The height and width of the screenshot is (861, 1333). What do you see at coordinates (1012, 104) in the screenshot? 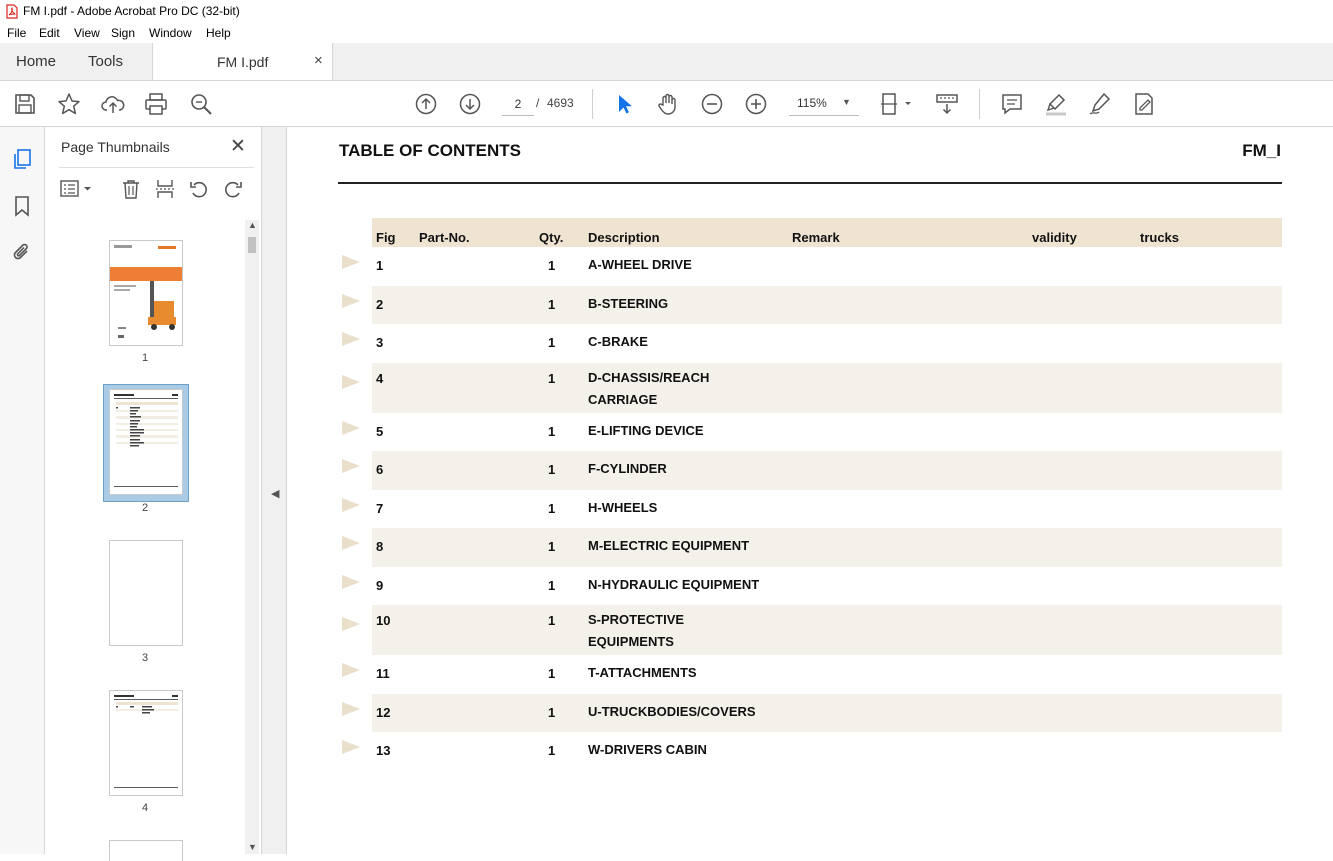
I see `comment-icon` at bounding box center [1012, 104].